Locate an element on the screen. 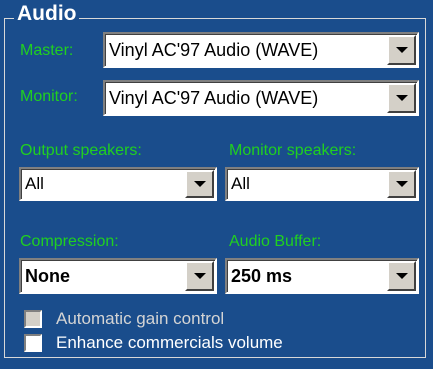 The height and width of the screenshot is (369, 433). audio-buffer-dropdown-button is located at coordinates (401, 276).